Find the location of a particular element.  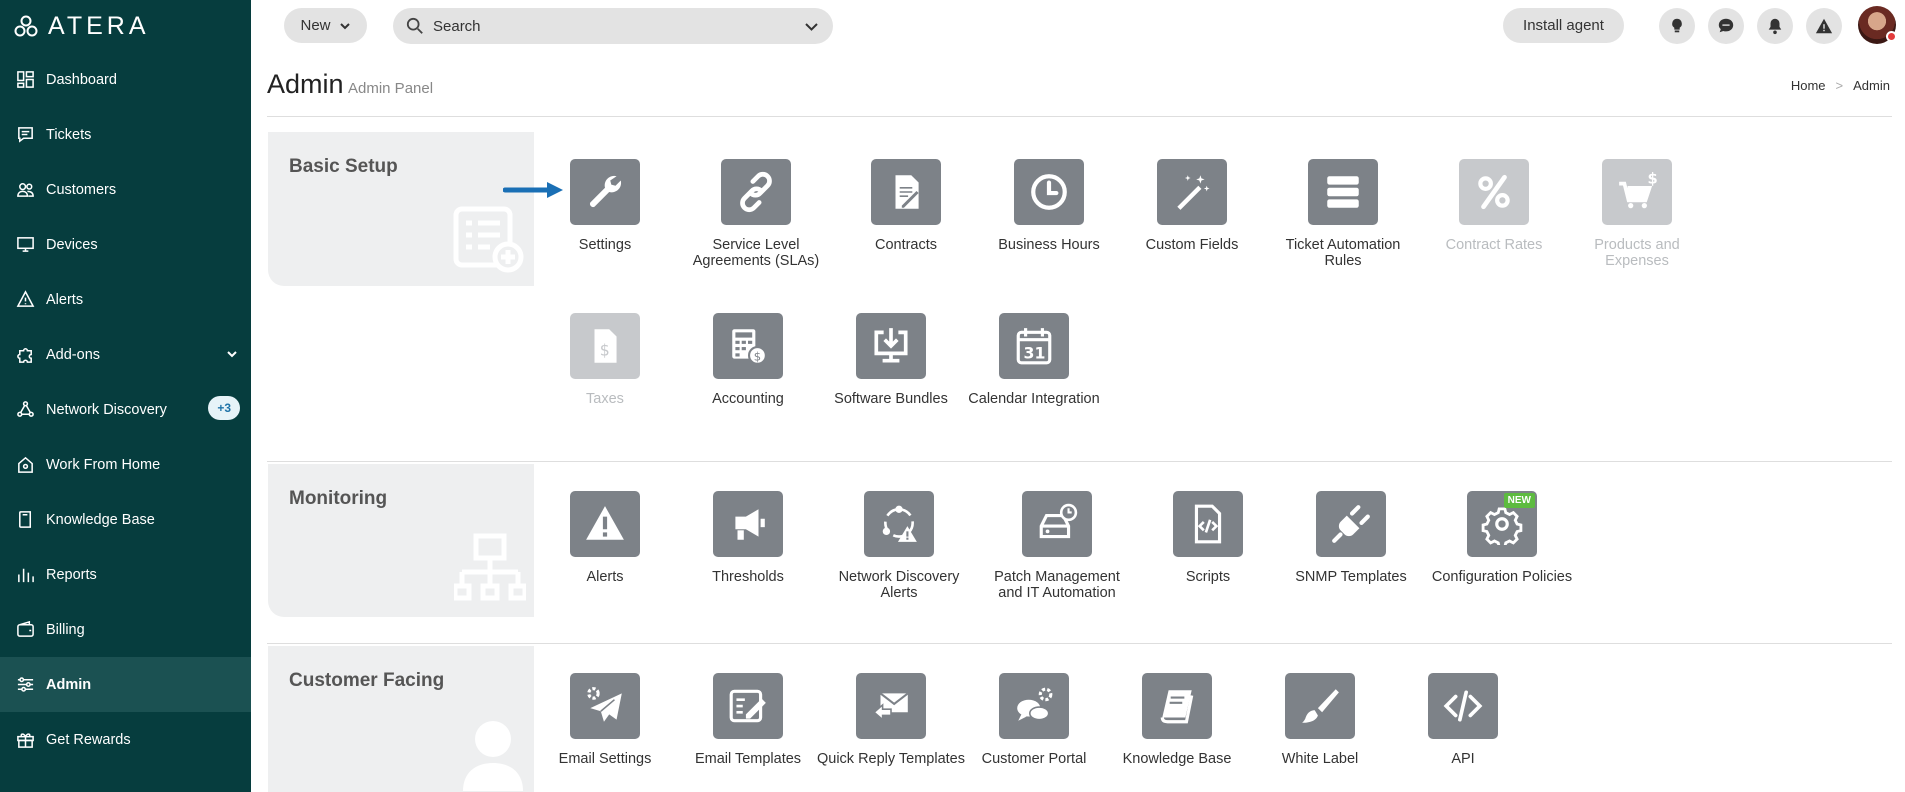

tile-quick-reply-templates: Quick Reply Templates is located at coordinates (891, 720).